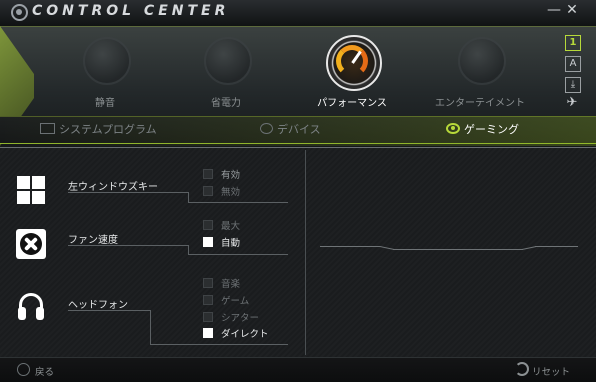  Describe the element at coordinates (221, 242) in the screenshot. I see `fan-speed-auto-checkbox: 自動` at that location.